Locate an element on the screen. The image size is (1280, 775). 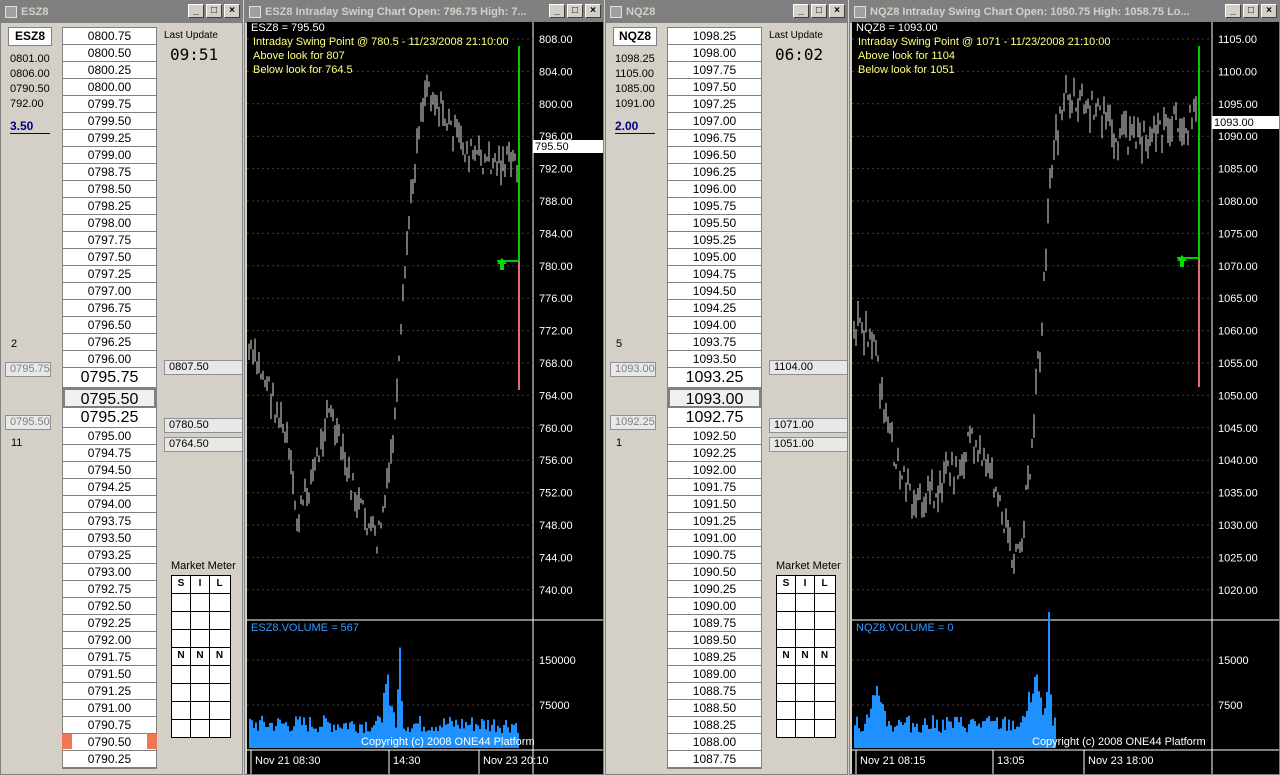
symbol-box: NQZ8 is located at coordinates (635, 36).